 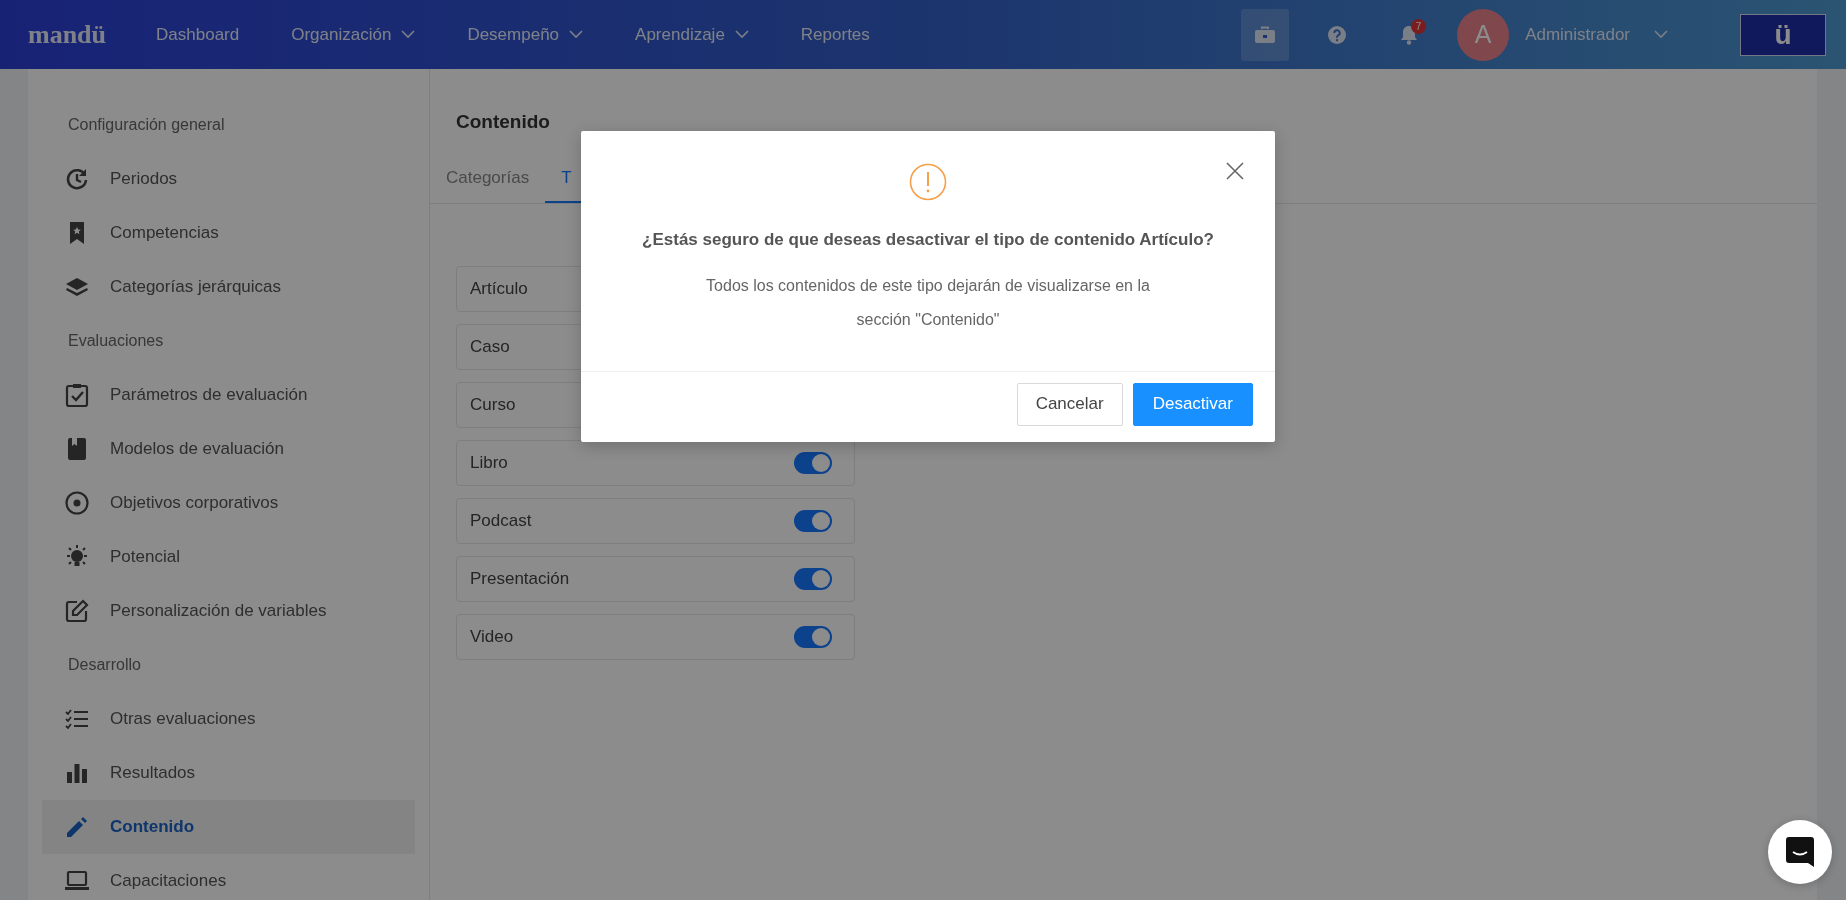 I want to click on sidebar-item: Capacitaciones, so click(x=228, y=877).